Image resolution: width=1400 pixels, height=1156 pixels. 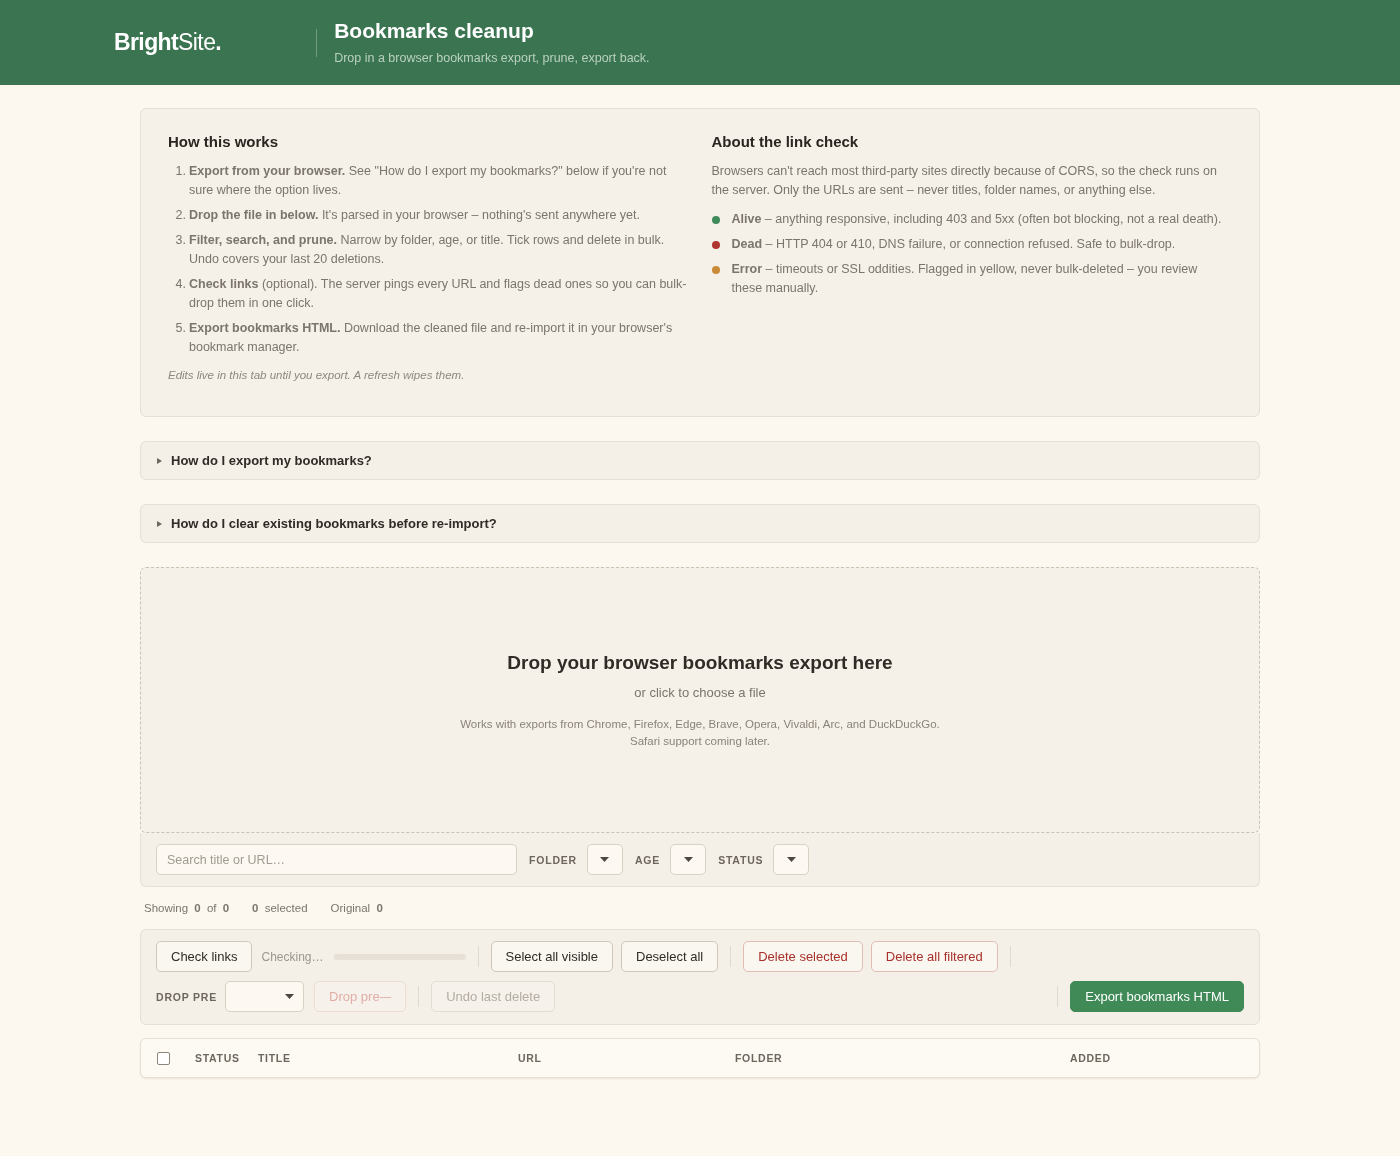 What do you see at coordinates (741, 859) in the screenshot?
I see `filter-label: STATUS` at bounding box center [741, 859].